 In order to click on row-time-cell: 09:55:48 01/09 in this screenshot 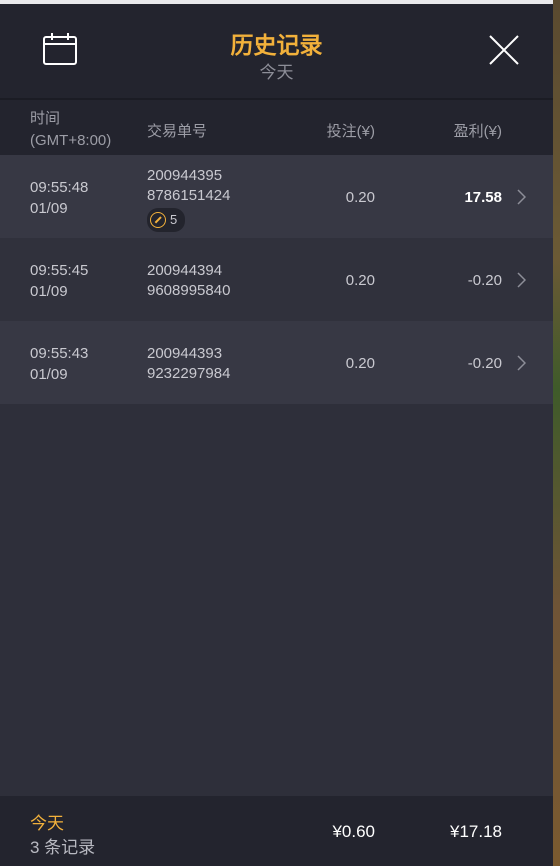, I will do `click(59, 198)`.